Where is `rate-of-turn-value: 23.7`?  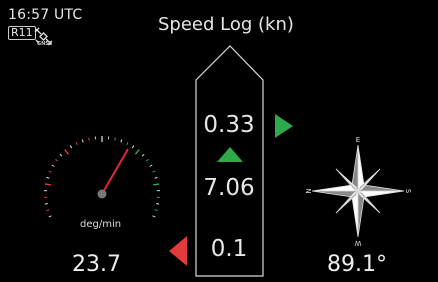
rate-of-turn-value: 23.7 is located at coordinates (96, 264).